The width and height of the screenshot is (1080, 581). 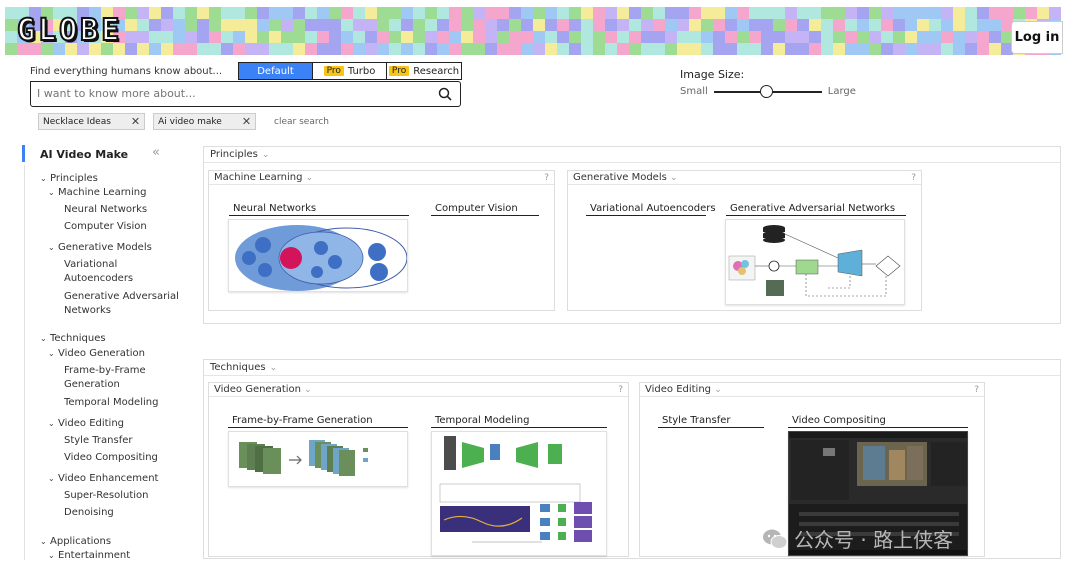 What do you see at coordinates (276, 71) in the screenshot?
I see `mode-default-button: Default` at bounding box center [276, 71].